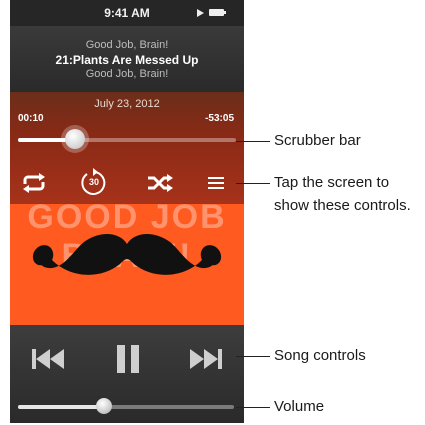 This screenshot has width=425, height=425. Describe the element at coordinates (317, 140) in the screenshot. I see `scrubber-callout-label: Scrubber bar` at that location.